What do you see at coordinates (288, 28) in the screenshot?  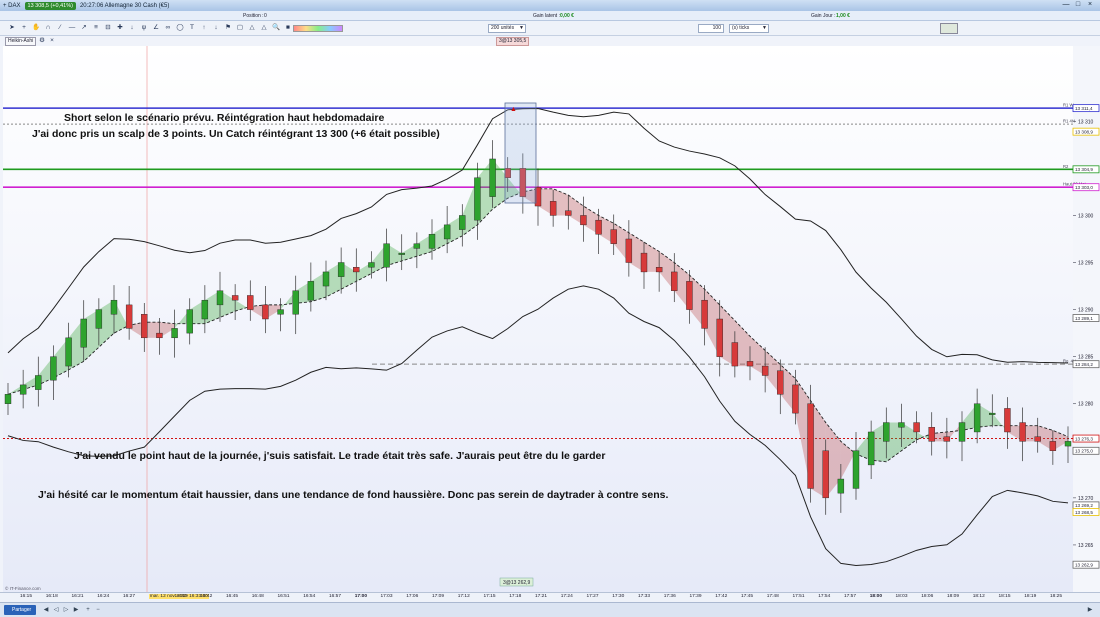 I see `color-palette-icon: ■` at bounding box center [288, 28].